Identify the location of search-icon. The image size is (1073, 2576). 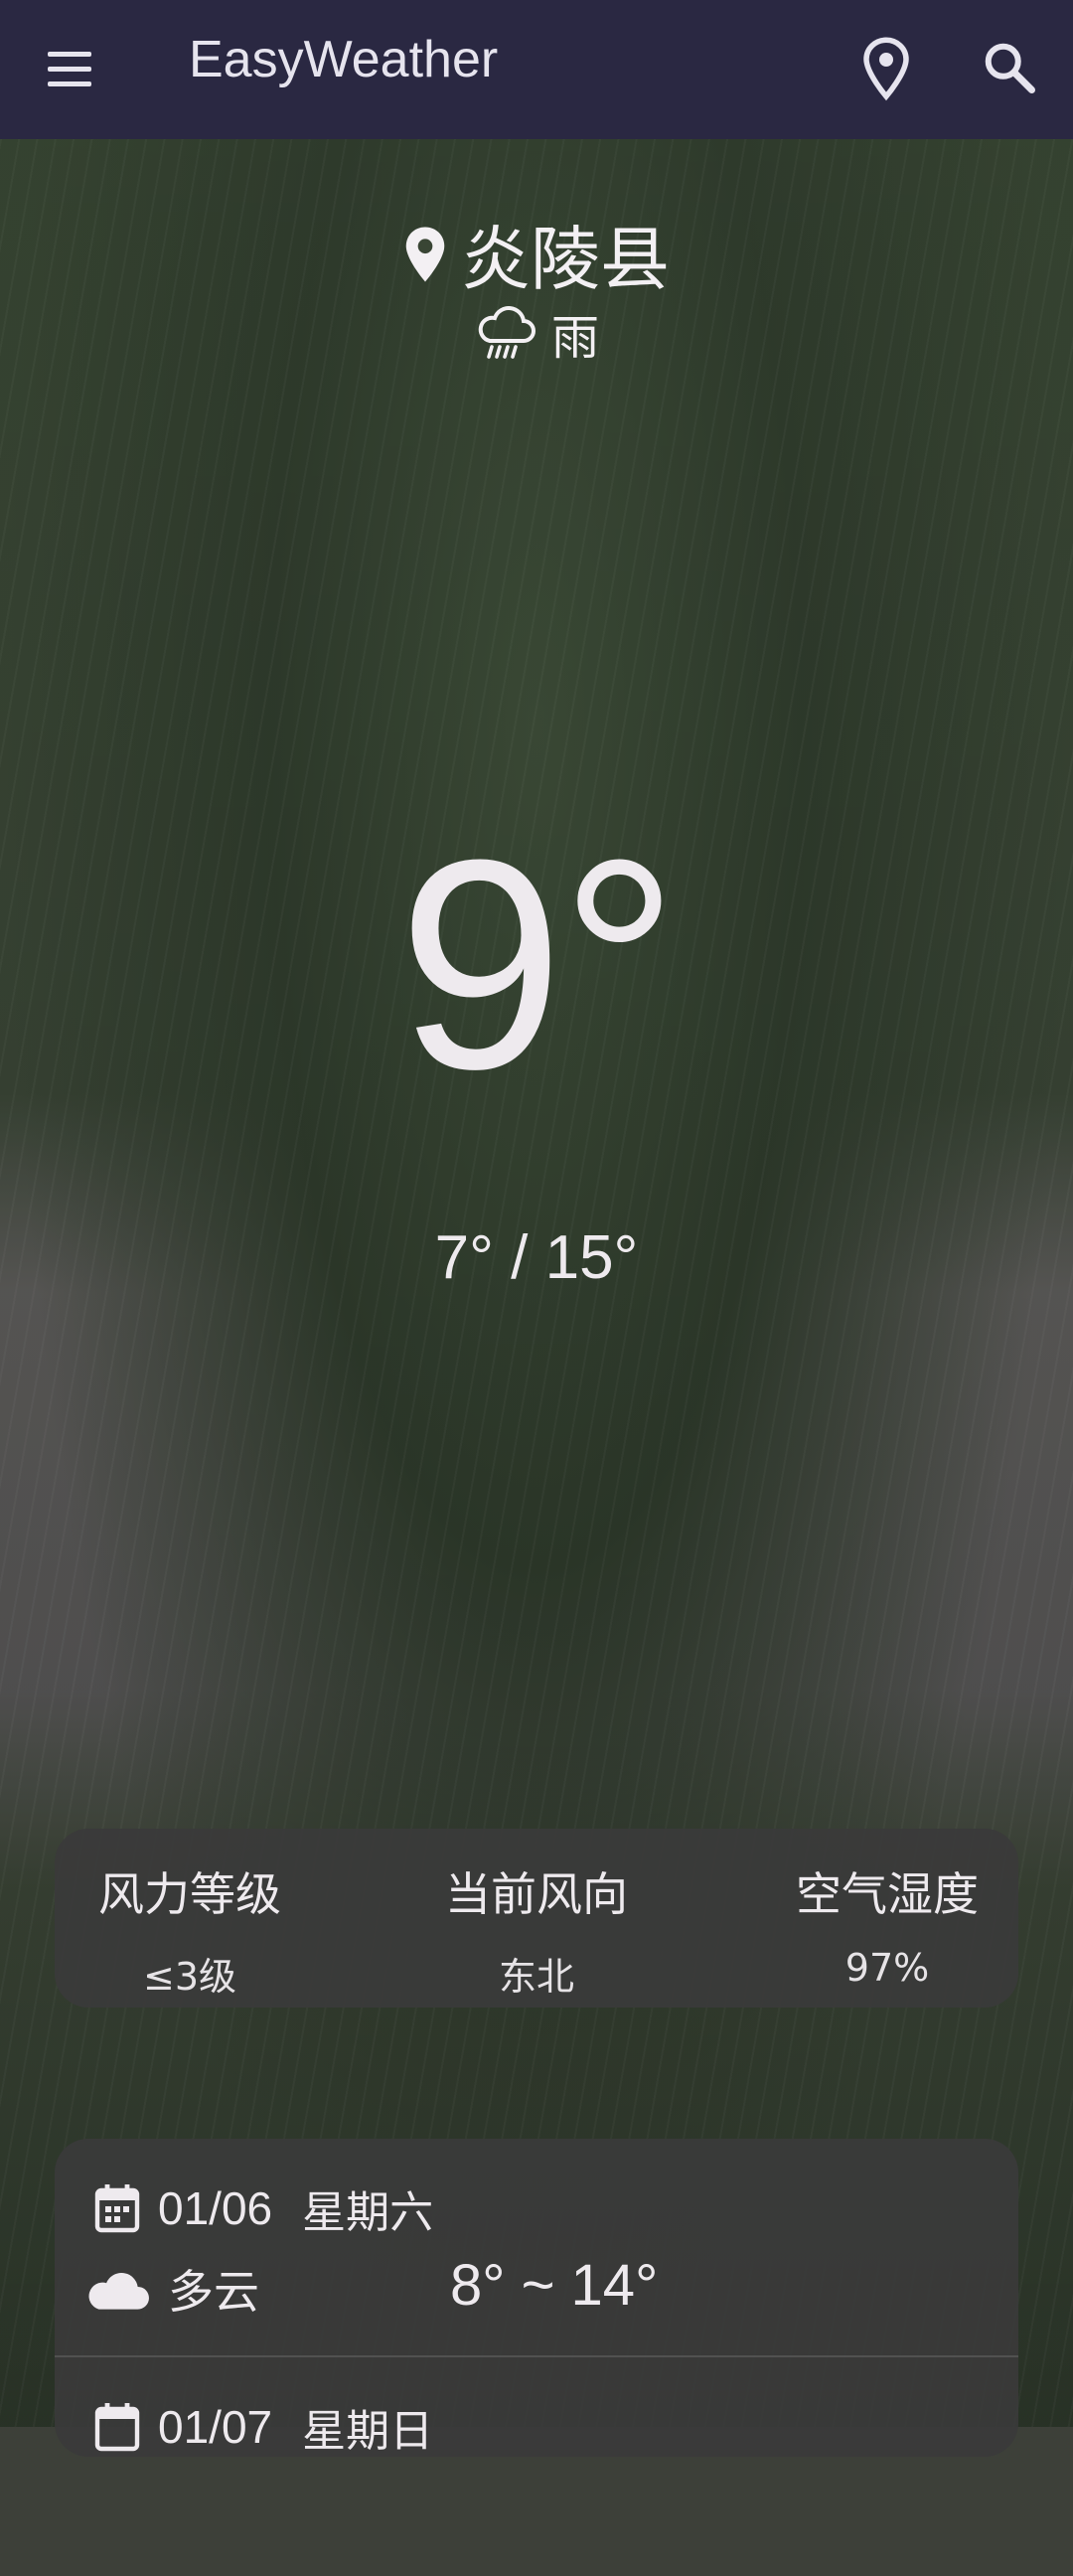
(1010, 68).